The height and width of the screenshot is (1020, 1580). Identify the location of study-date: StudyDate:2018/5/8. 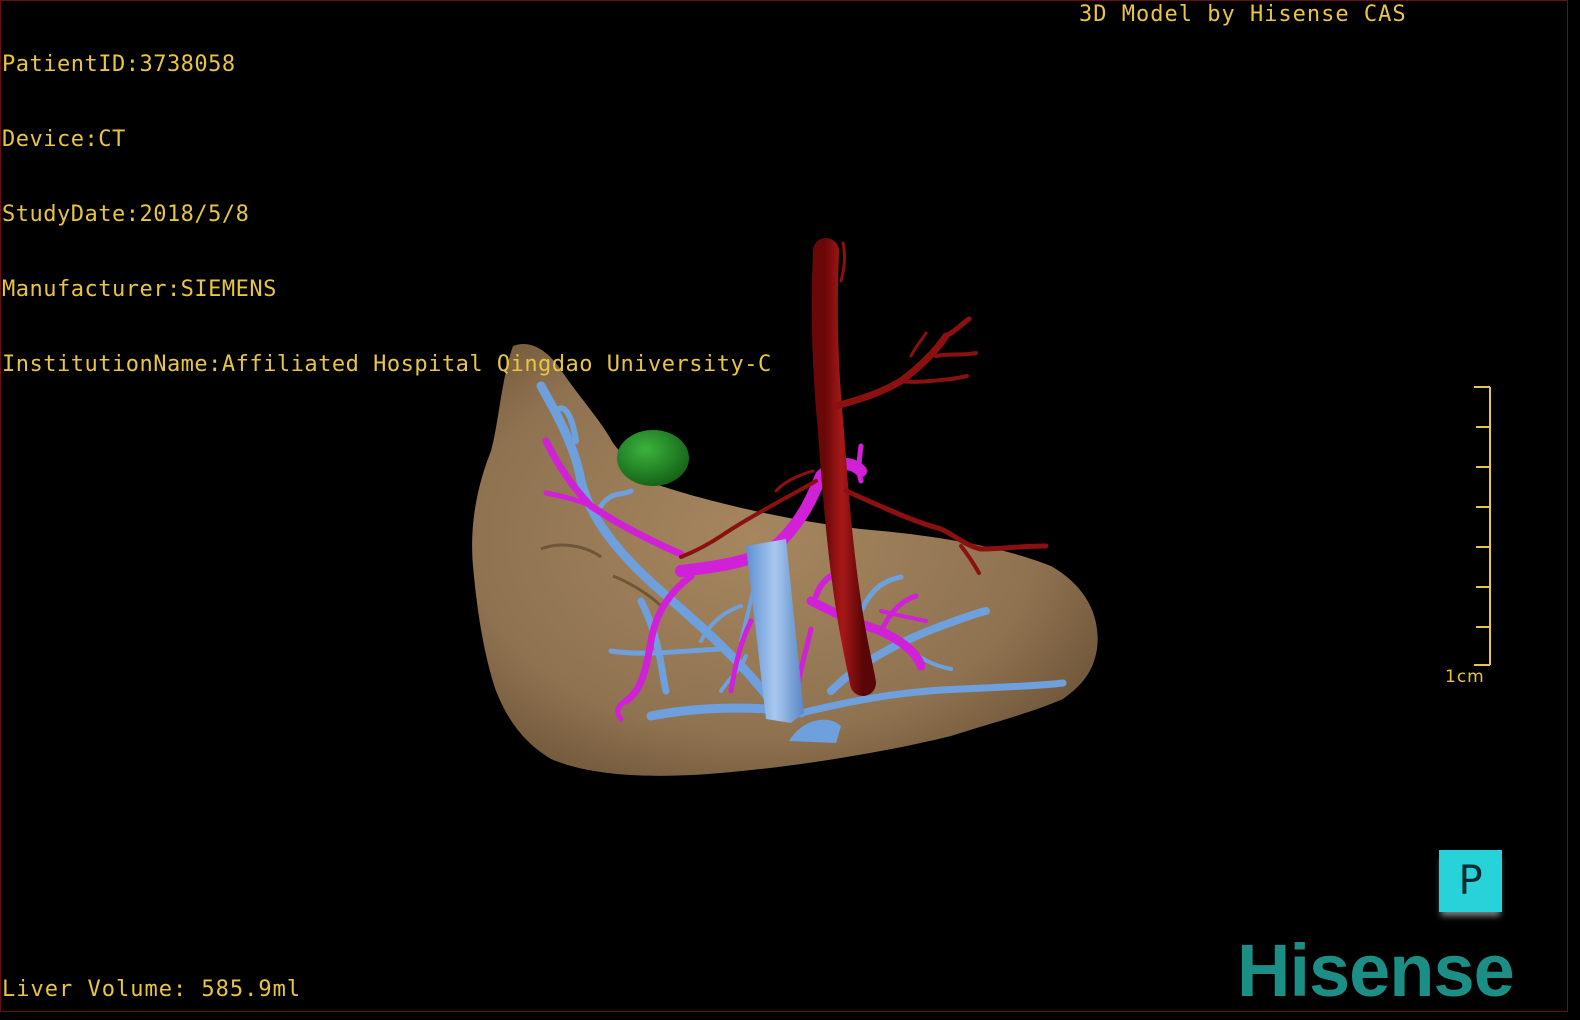
(126, 214).